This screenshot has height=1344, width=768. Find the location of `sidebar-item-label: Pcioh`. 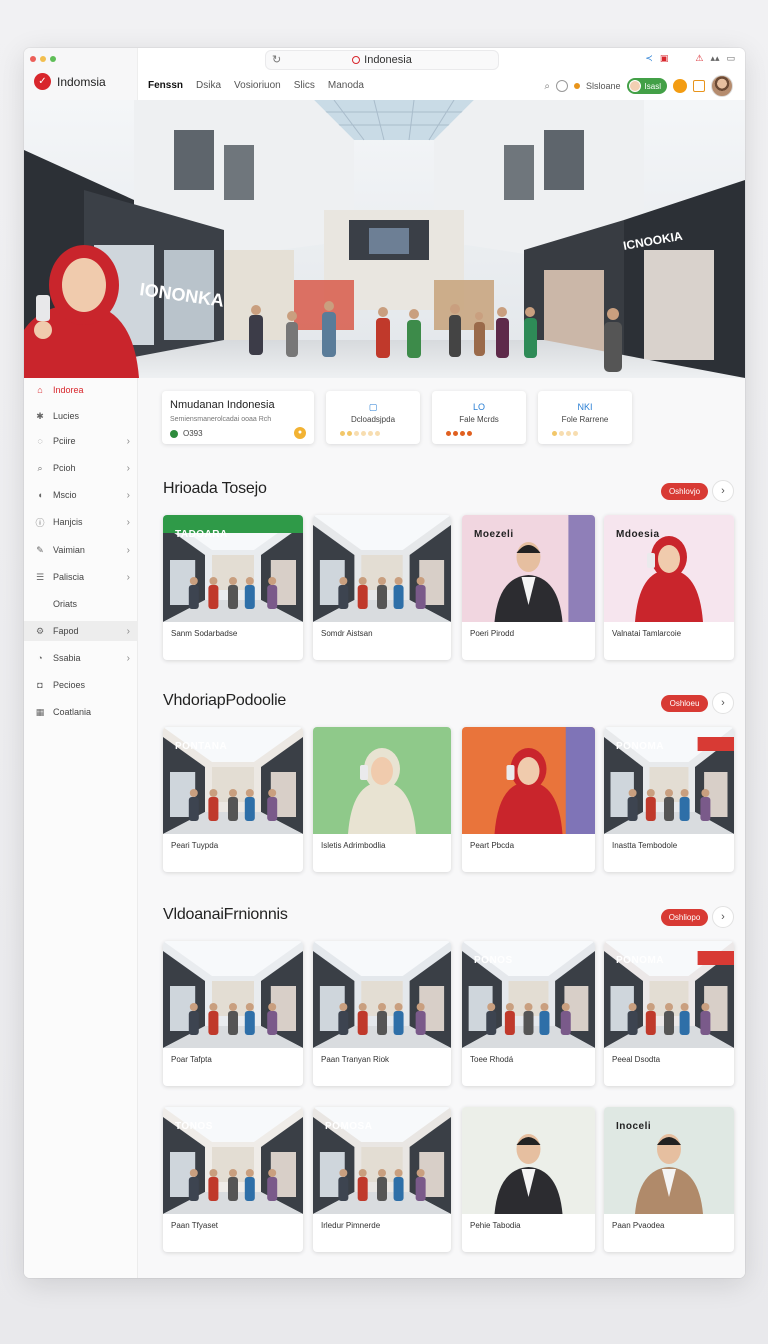

sidebar-item-label: Pcioh is located at coordinates (64, 468).